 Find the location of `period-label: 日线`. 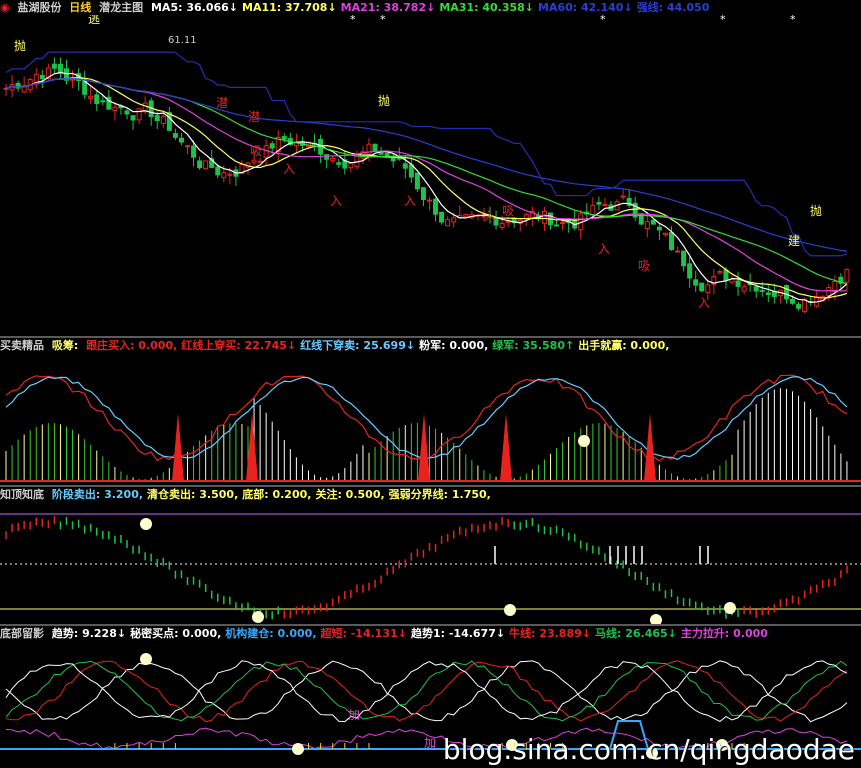

period-label: 日线 is located at coordinates (80, 7).